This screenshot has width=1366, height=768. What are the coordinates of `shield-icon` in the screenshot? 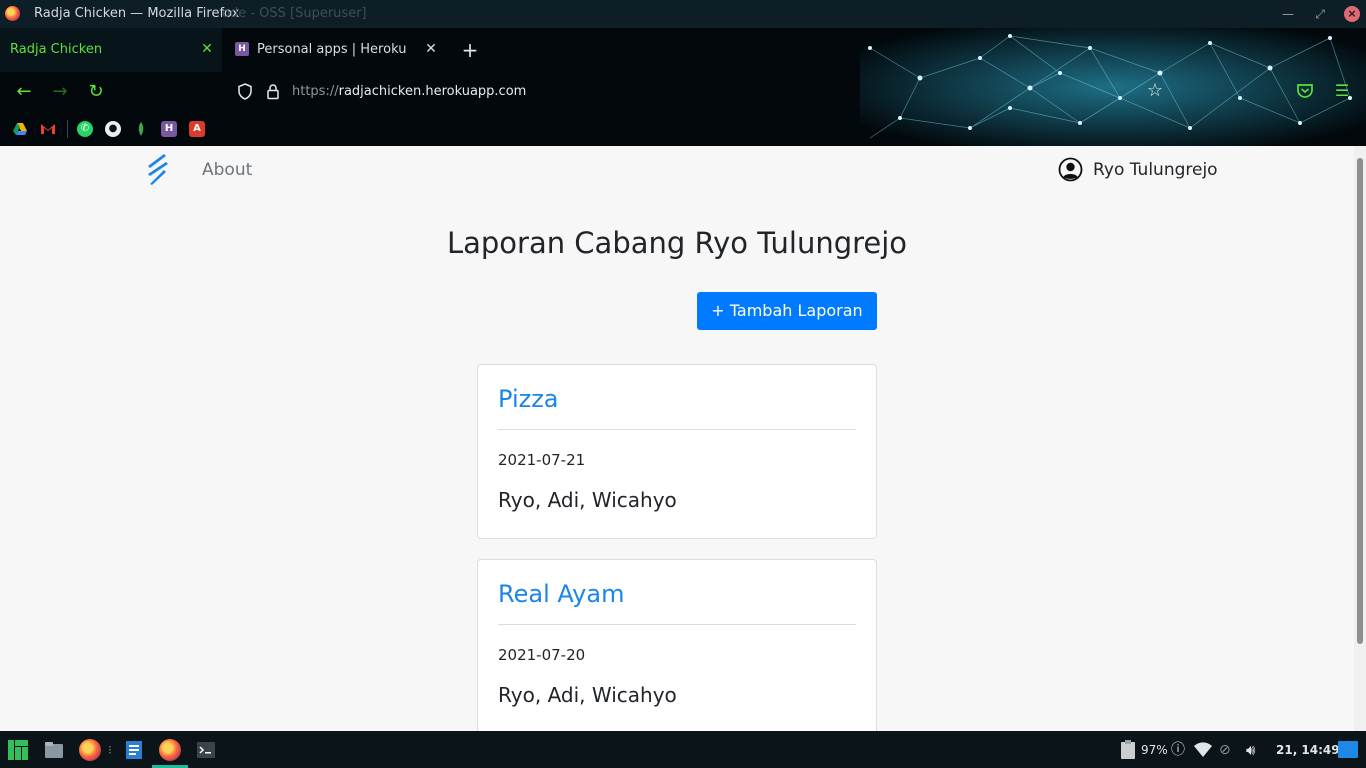 It's located at (245, 91).